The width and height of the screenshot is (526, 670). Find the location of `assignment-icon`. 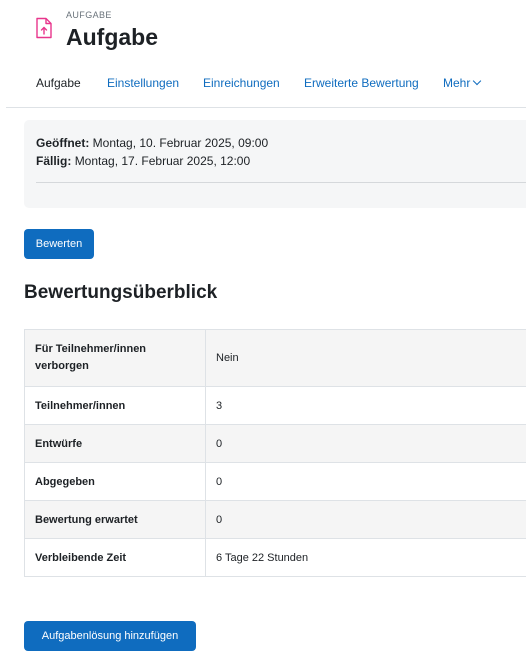

assignment-icon is located at coordinates (44, 28).